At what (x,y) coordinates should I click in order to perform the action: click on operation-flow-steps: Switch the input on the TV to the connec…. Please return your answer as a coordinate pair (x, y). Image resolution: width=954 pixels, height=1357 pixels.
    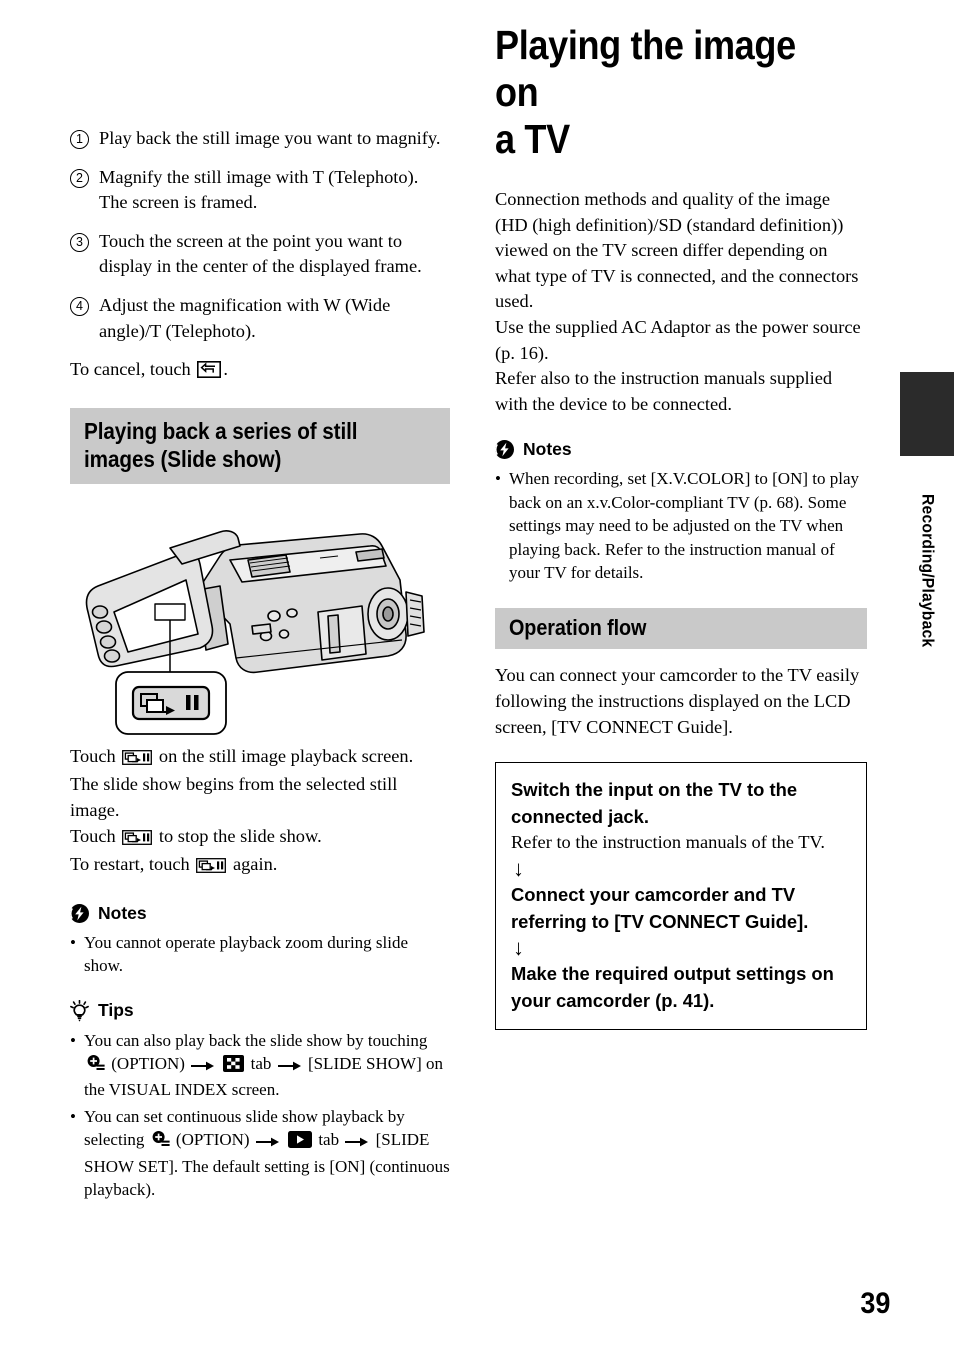
    Looking at the image, I should click on (681, 895).